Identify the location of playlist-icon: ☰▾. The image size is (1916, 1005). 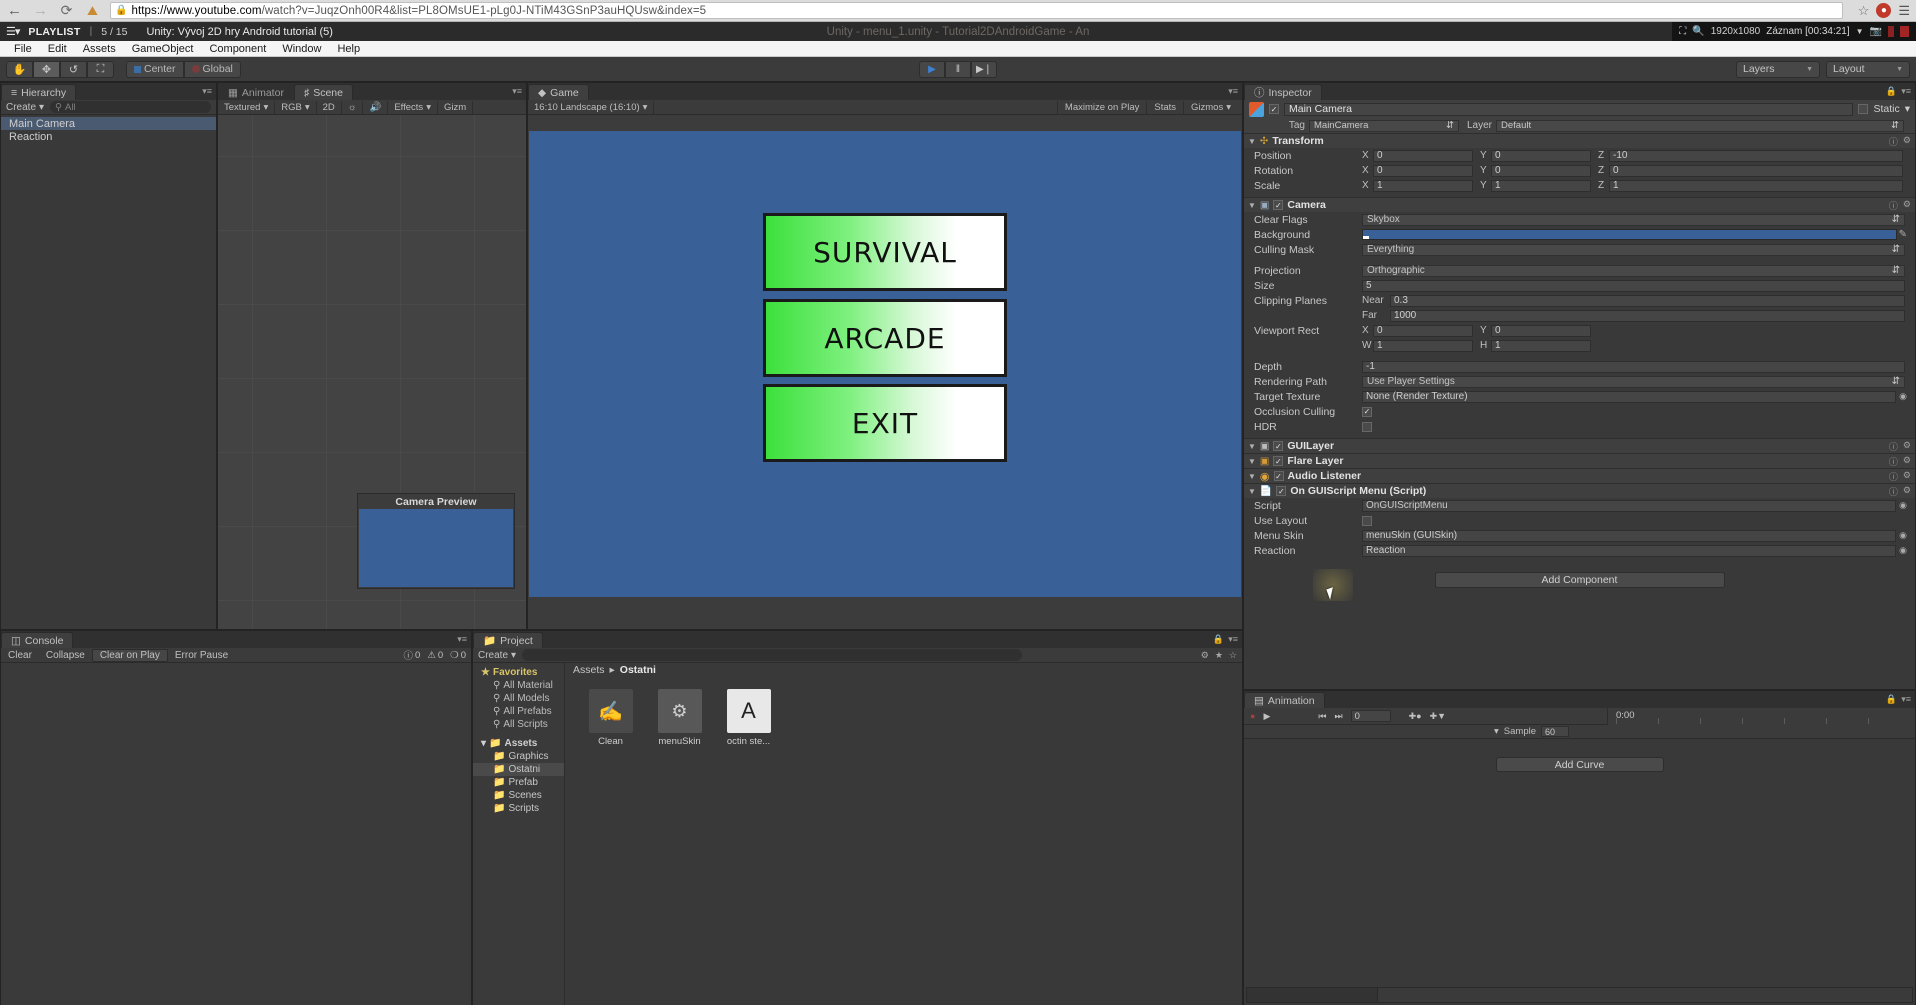
(13, 31).